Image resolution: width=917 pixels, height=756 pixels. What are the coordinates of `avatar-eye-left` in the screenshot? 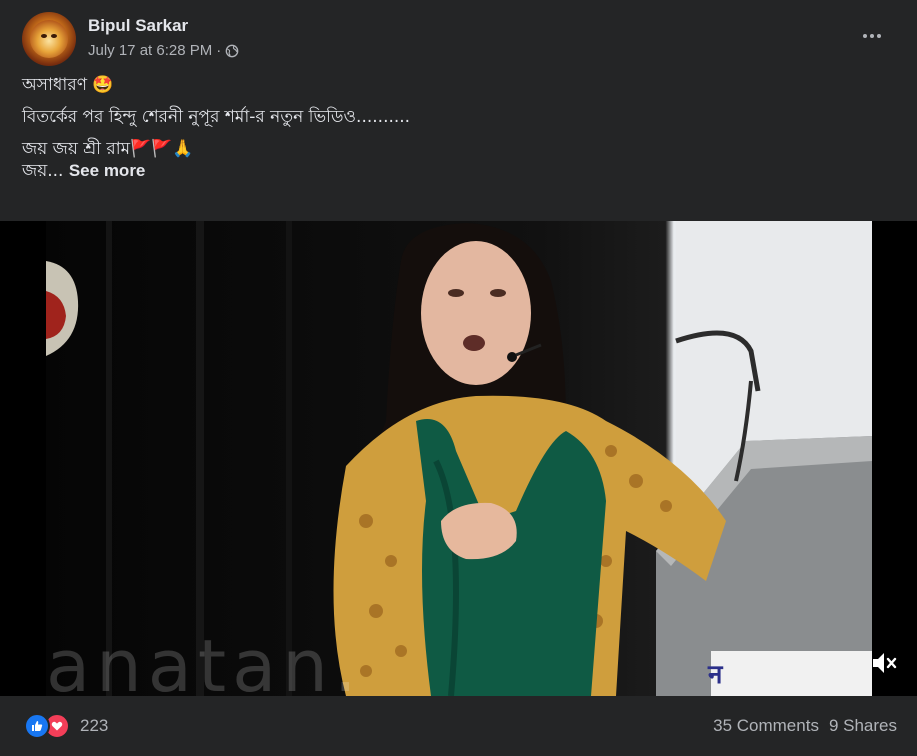 It's located at (44, 36).